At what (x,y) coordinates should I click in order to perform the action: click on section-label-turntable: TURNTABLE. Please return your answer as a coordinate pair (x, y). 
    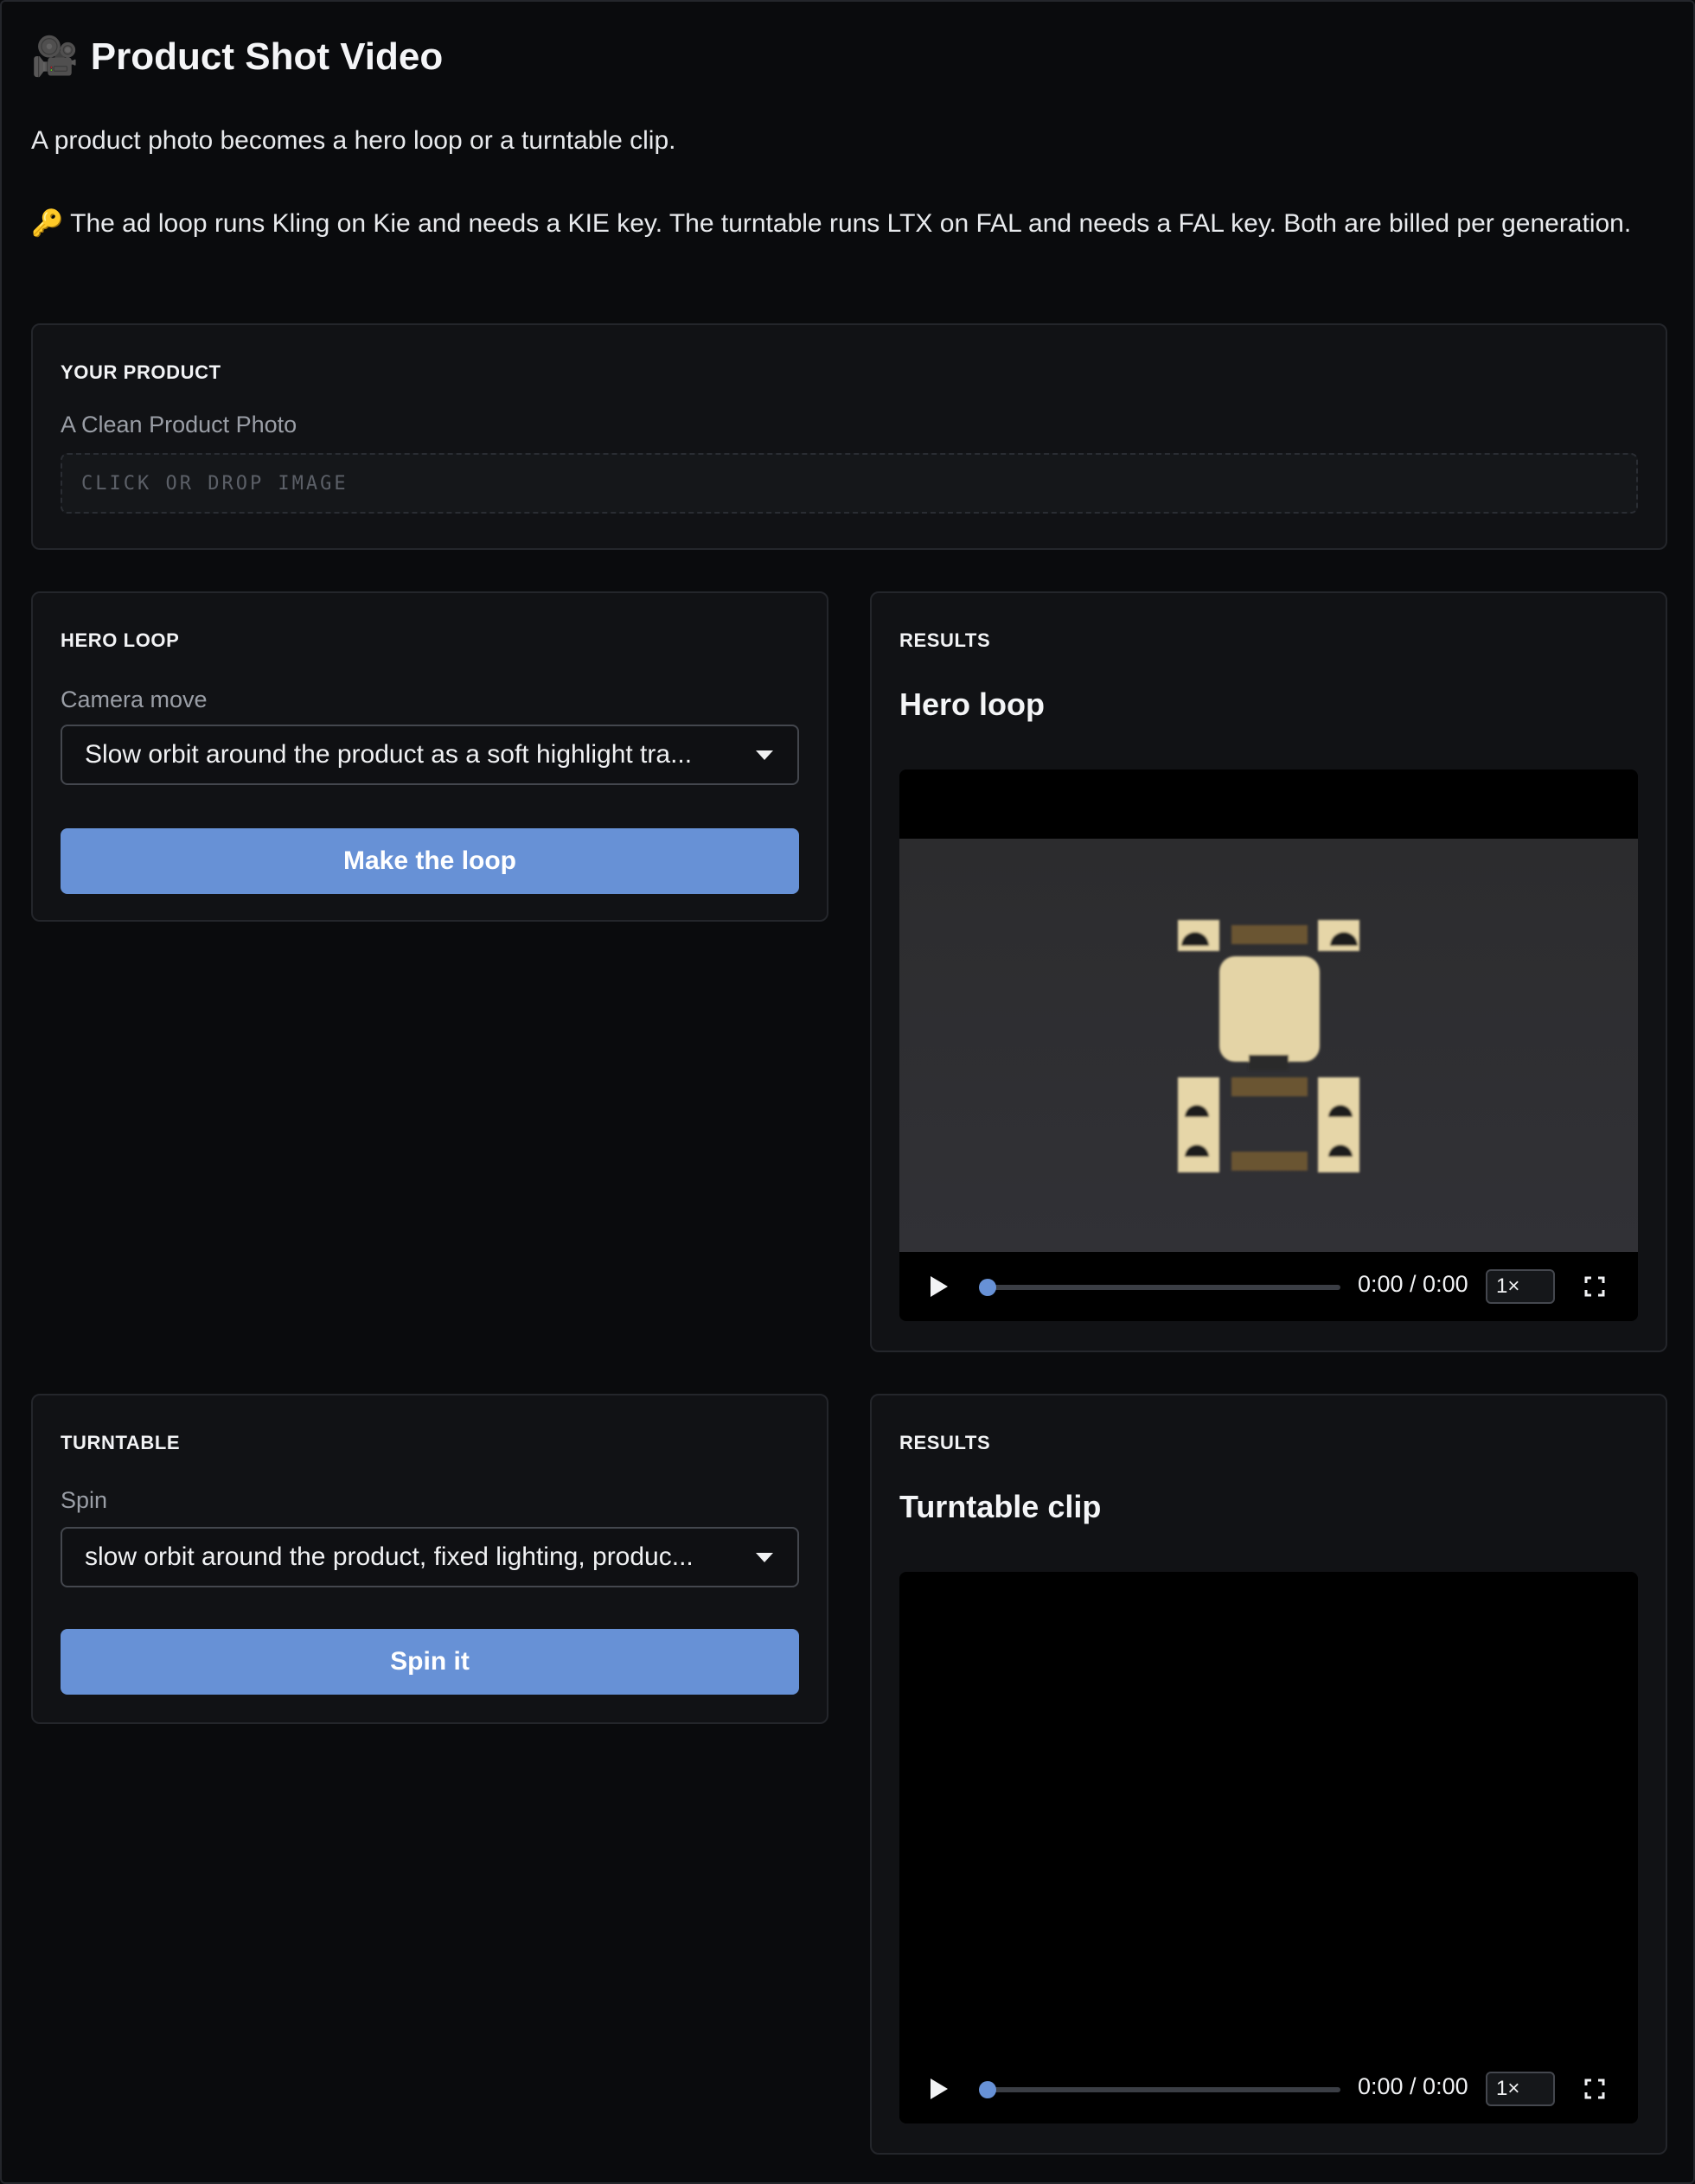
    Looking at the image, I should click on (121, 1442).